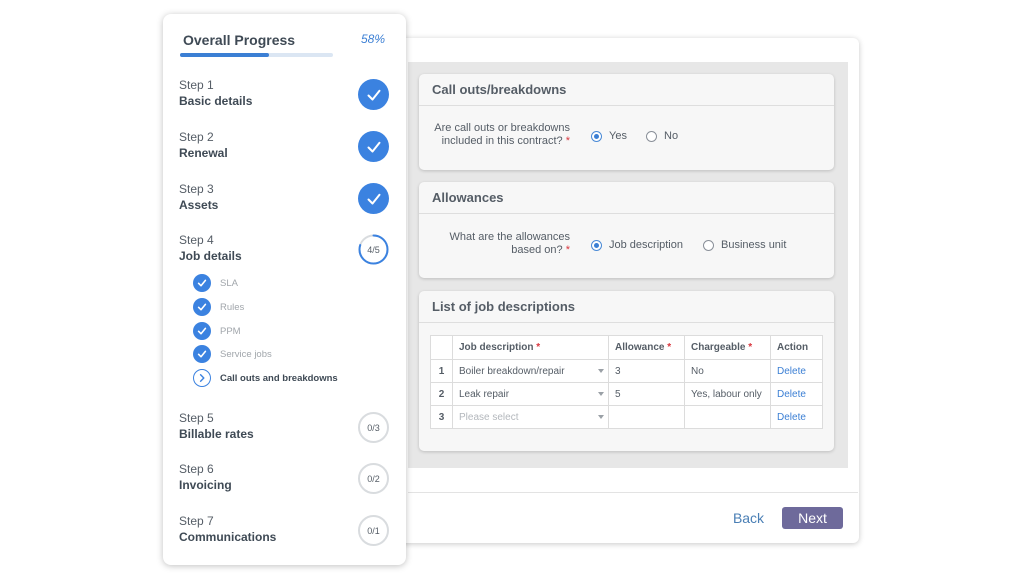 The height and width of the screenshot is (582, 1024). What do you see at coordinates (284, 428) in the screenshot?
I see `step-5: Step 5 Billable rates 0/3` at bounding box center [284, 428].